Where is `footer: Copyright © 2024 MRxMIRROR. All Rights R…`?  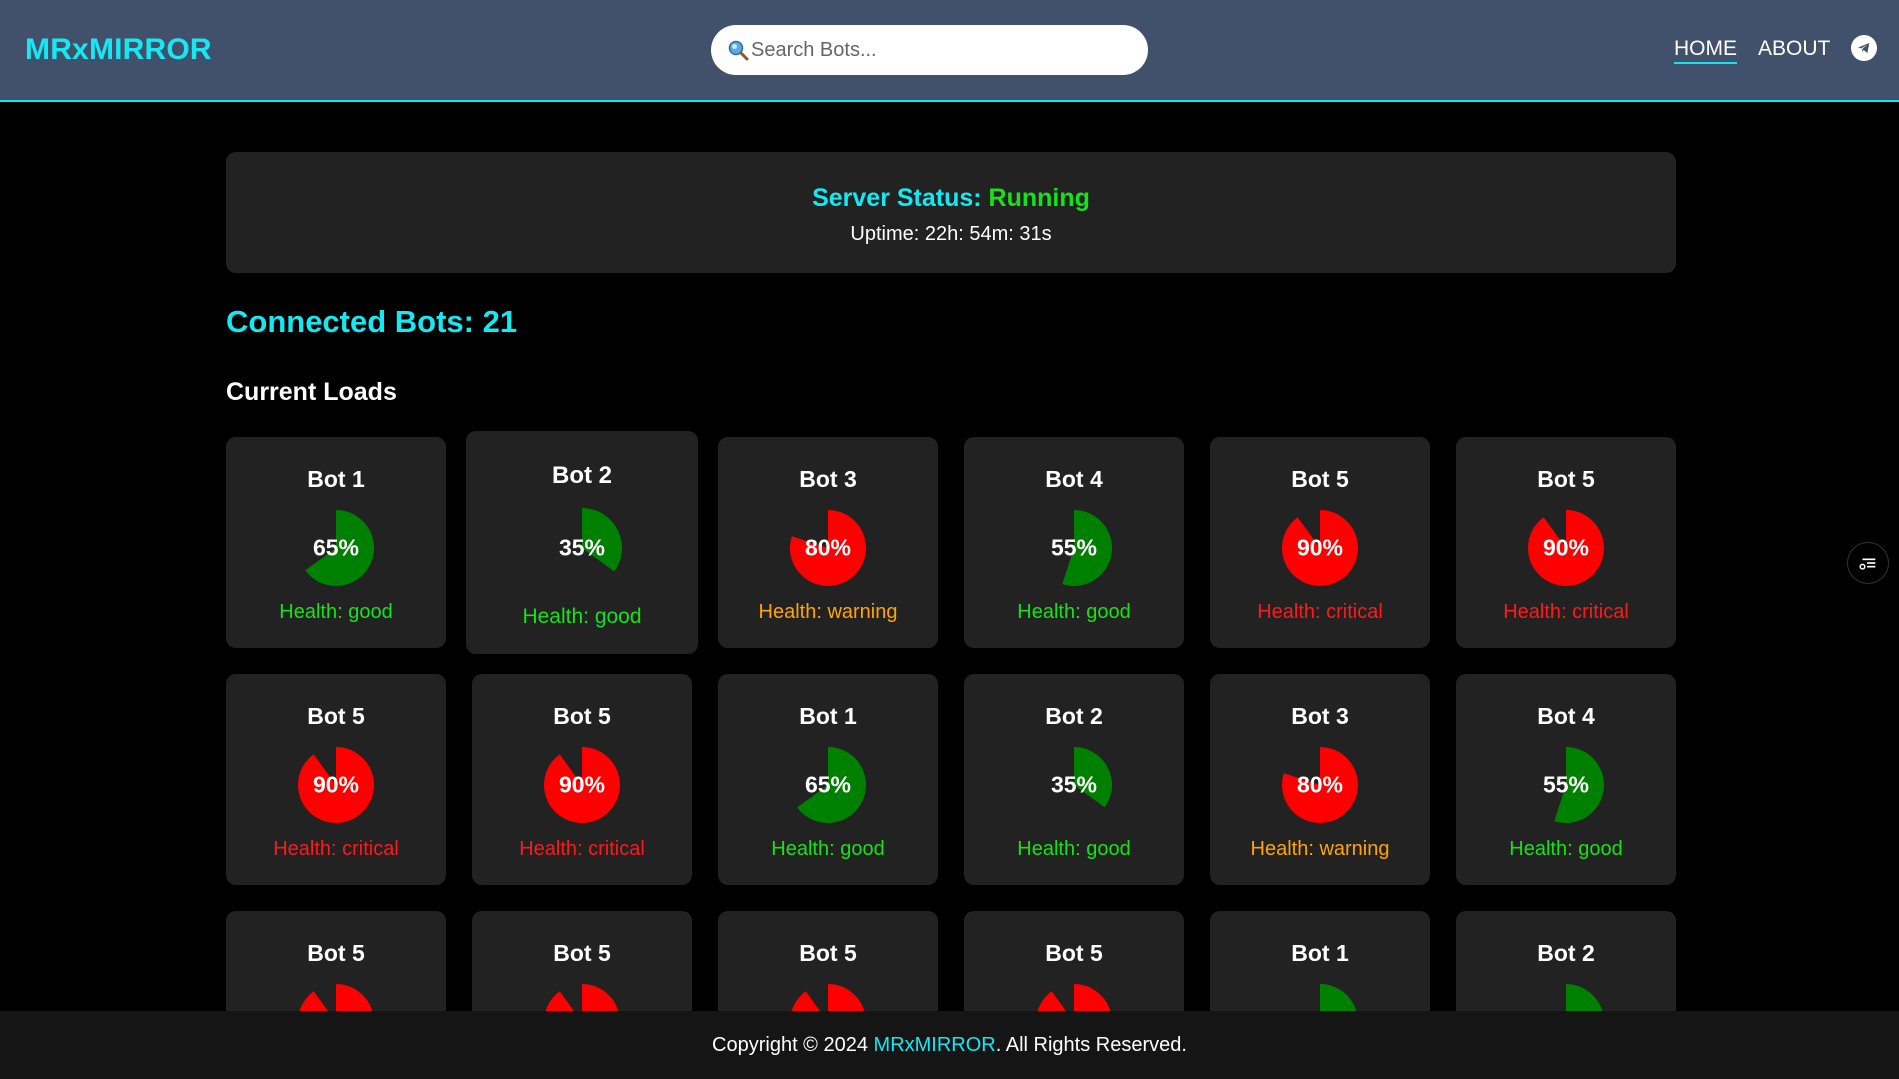 footer: Copyright © 2024 MRxMIRROR. All Rights R… is located at coordinates (949, 1045).